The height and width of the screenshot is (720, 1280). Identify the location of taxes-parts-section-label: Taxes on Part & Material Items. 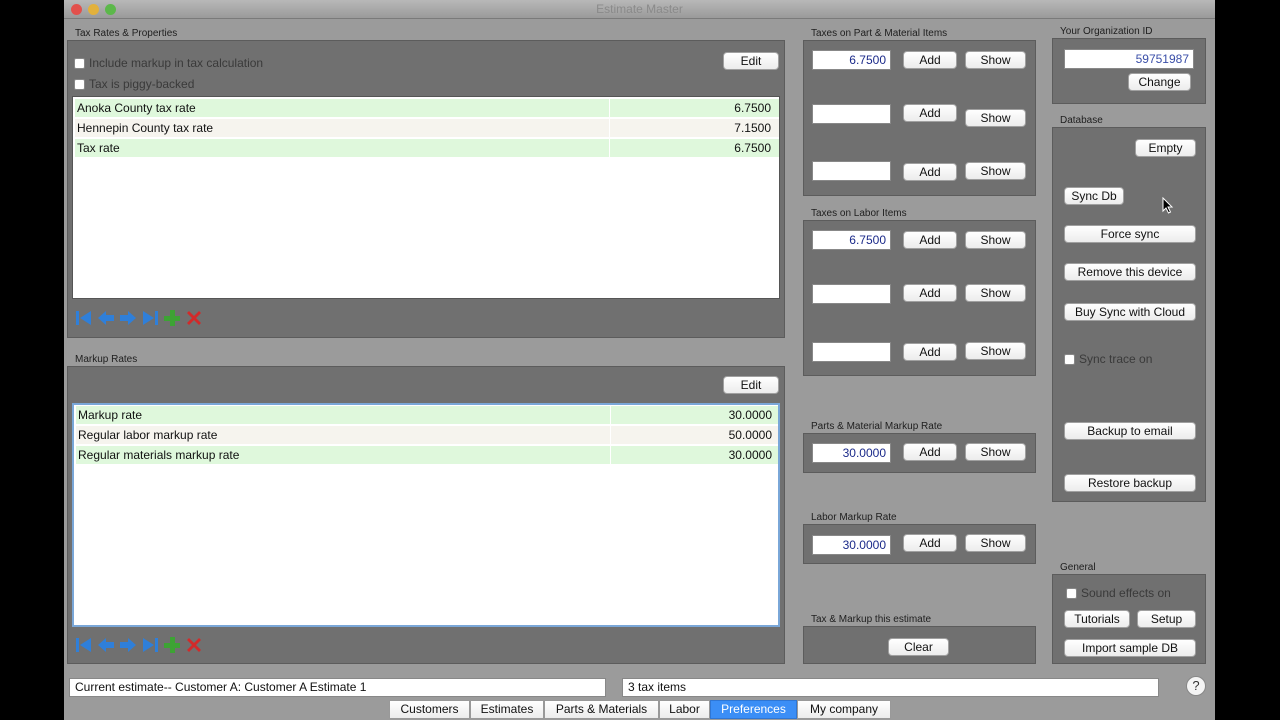
(879, 33).